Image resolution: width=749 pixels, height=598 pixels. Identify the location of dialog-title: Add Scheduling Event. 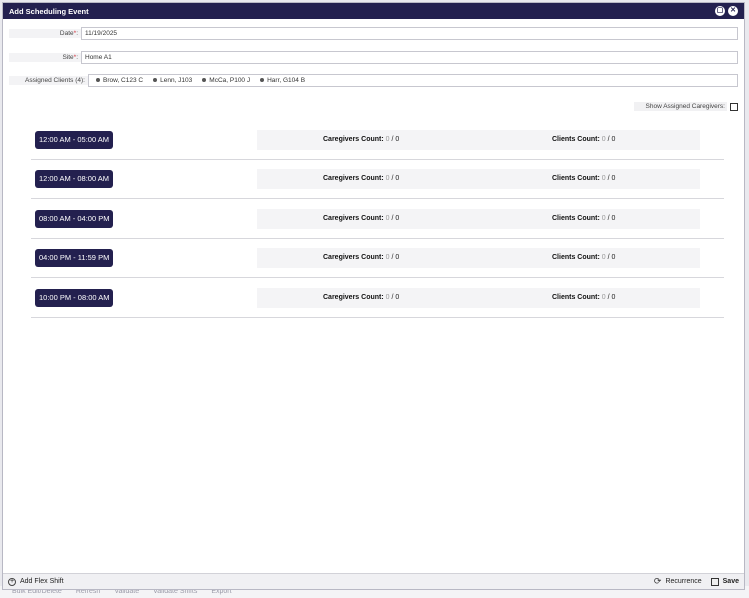
(49, 11).